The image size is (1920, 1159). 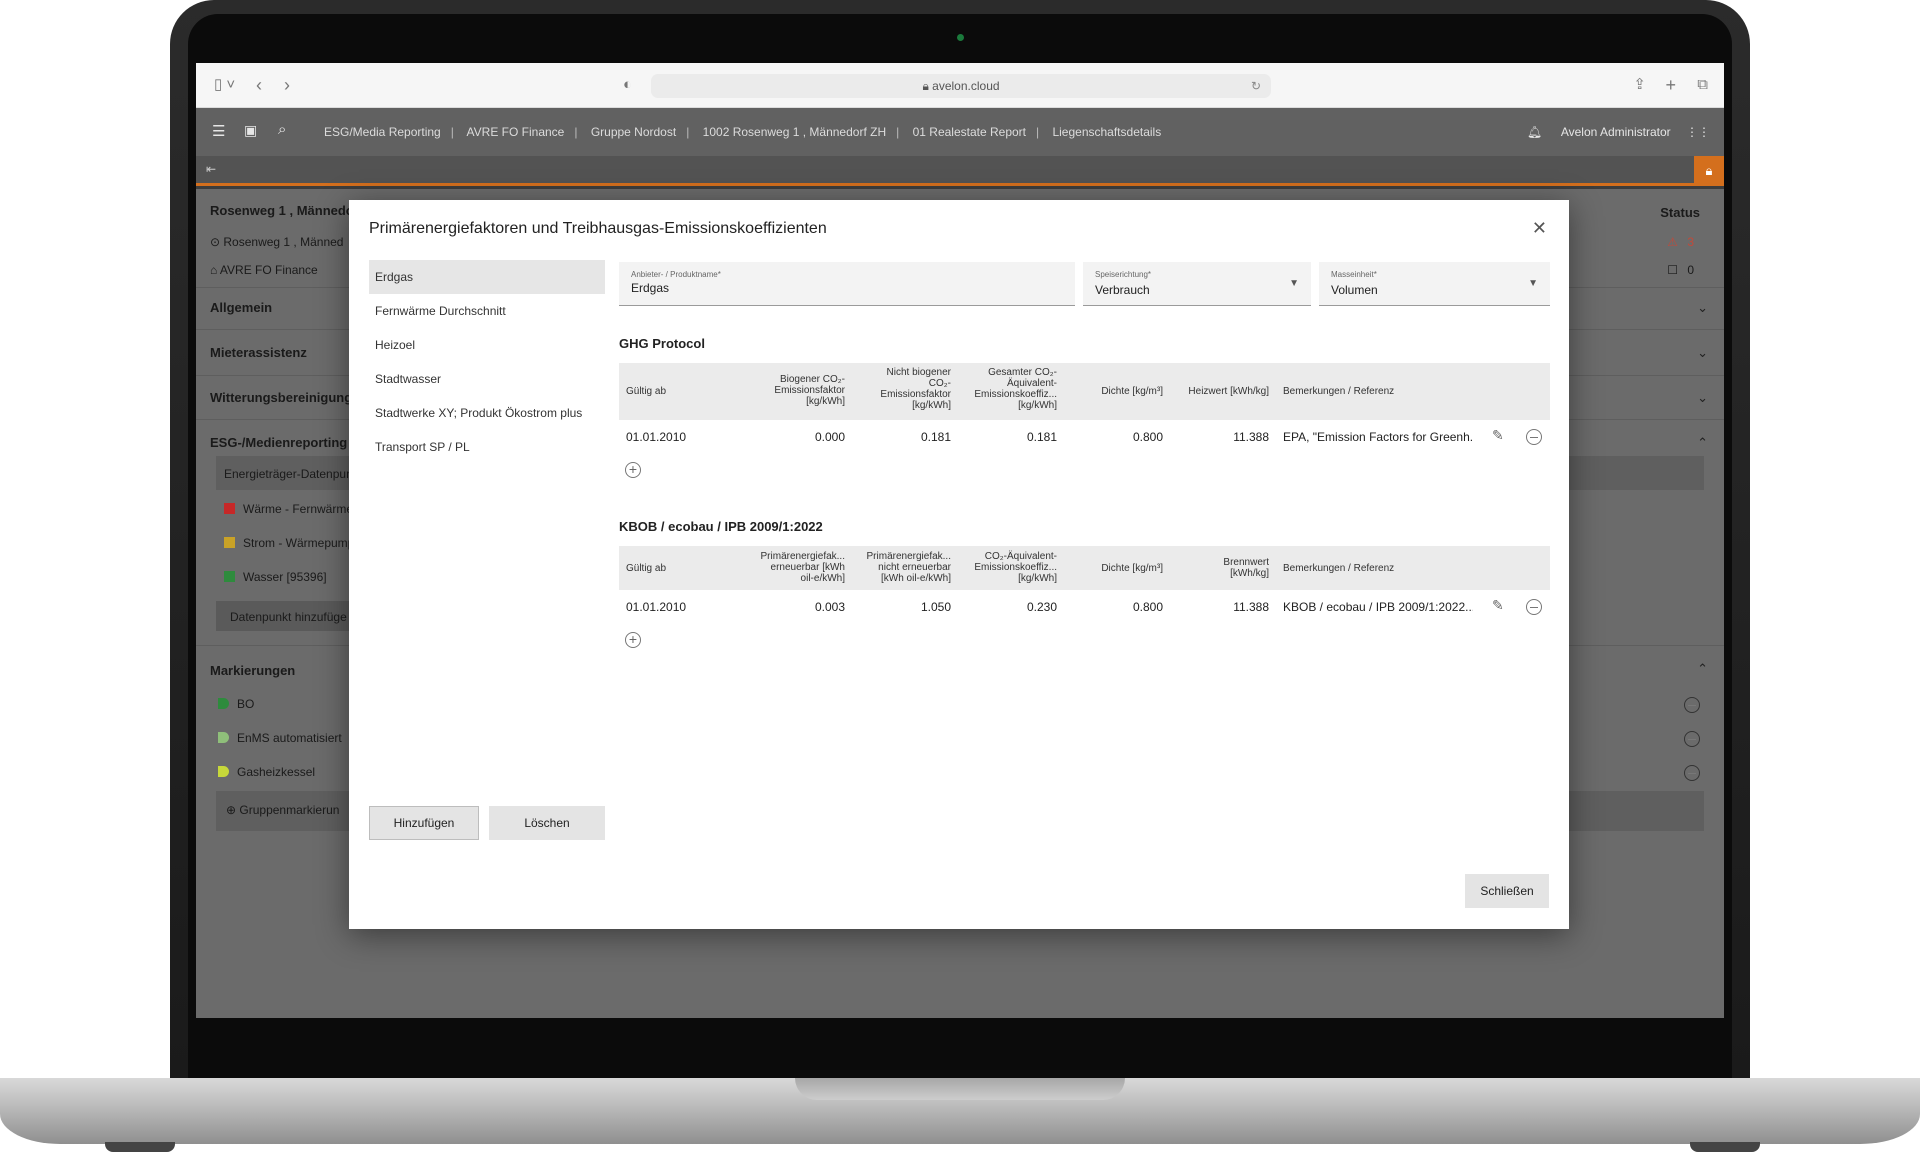 I want to click on section-header: Witterungsbereinigung, so click(x=281, y=397).